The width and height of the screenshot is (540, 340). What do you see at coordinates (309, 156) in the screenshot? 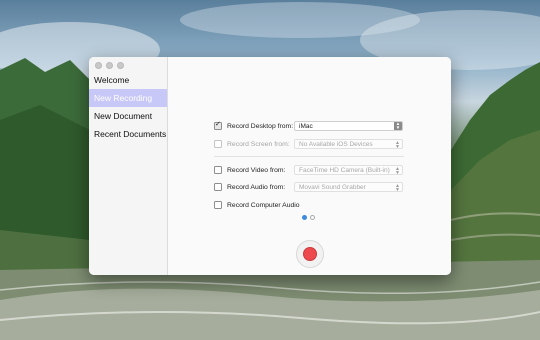
I see `divider` at bounding box center [309, 156].